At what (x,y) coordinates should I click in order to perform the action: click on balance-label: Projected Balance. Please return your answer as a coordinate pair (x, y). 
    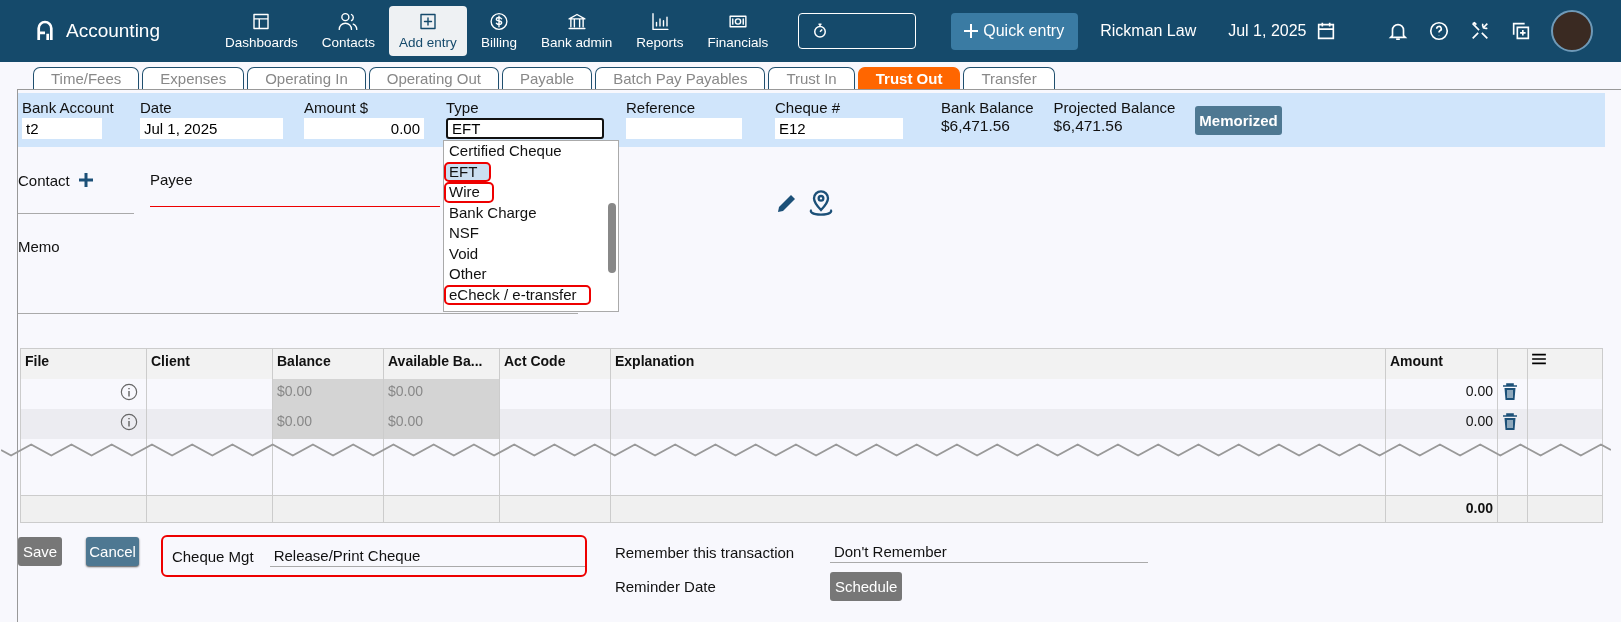
    Looking at the image, I should click on (1114, 107).